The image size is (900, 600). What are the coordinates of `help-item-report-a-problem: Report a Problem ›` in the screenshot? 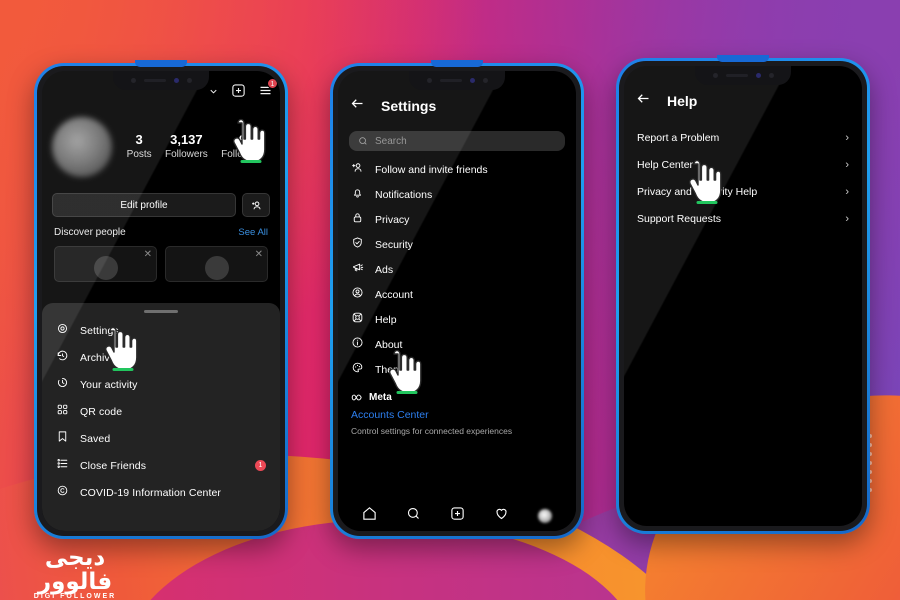 It's located at (743, 137).